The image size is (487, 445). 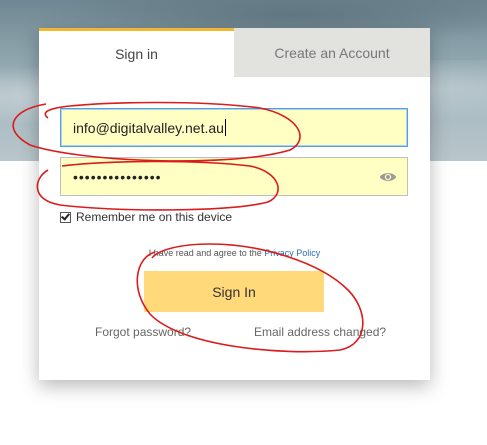 What do you see at coordinates (65, 217) in the screenshot?
I see `remember-me-checkbox` at bounding box center [65, 217].